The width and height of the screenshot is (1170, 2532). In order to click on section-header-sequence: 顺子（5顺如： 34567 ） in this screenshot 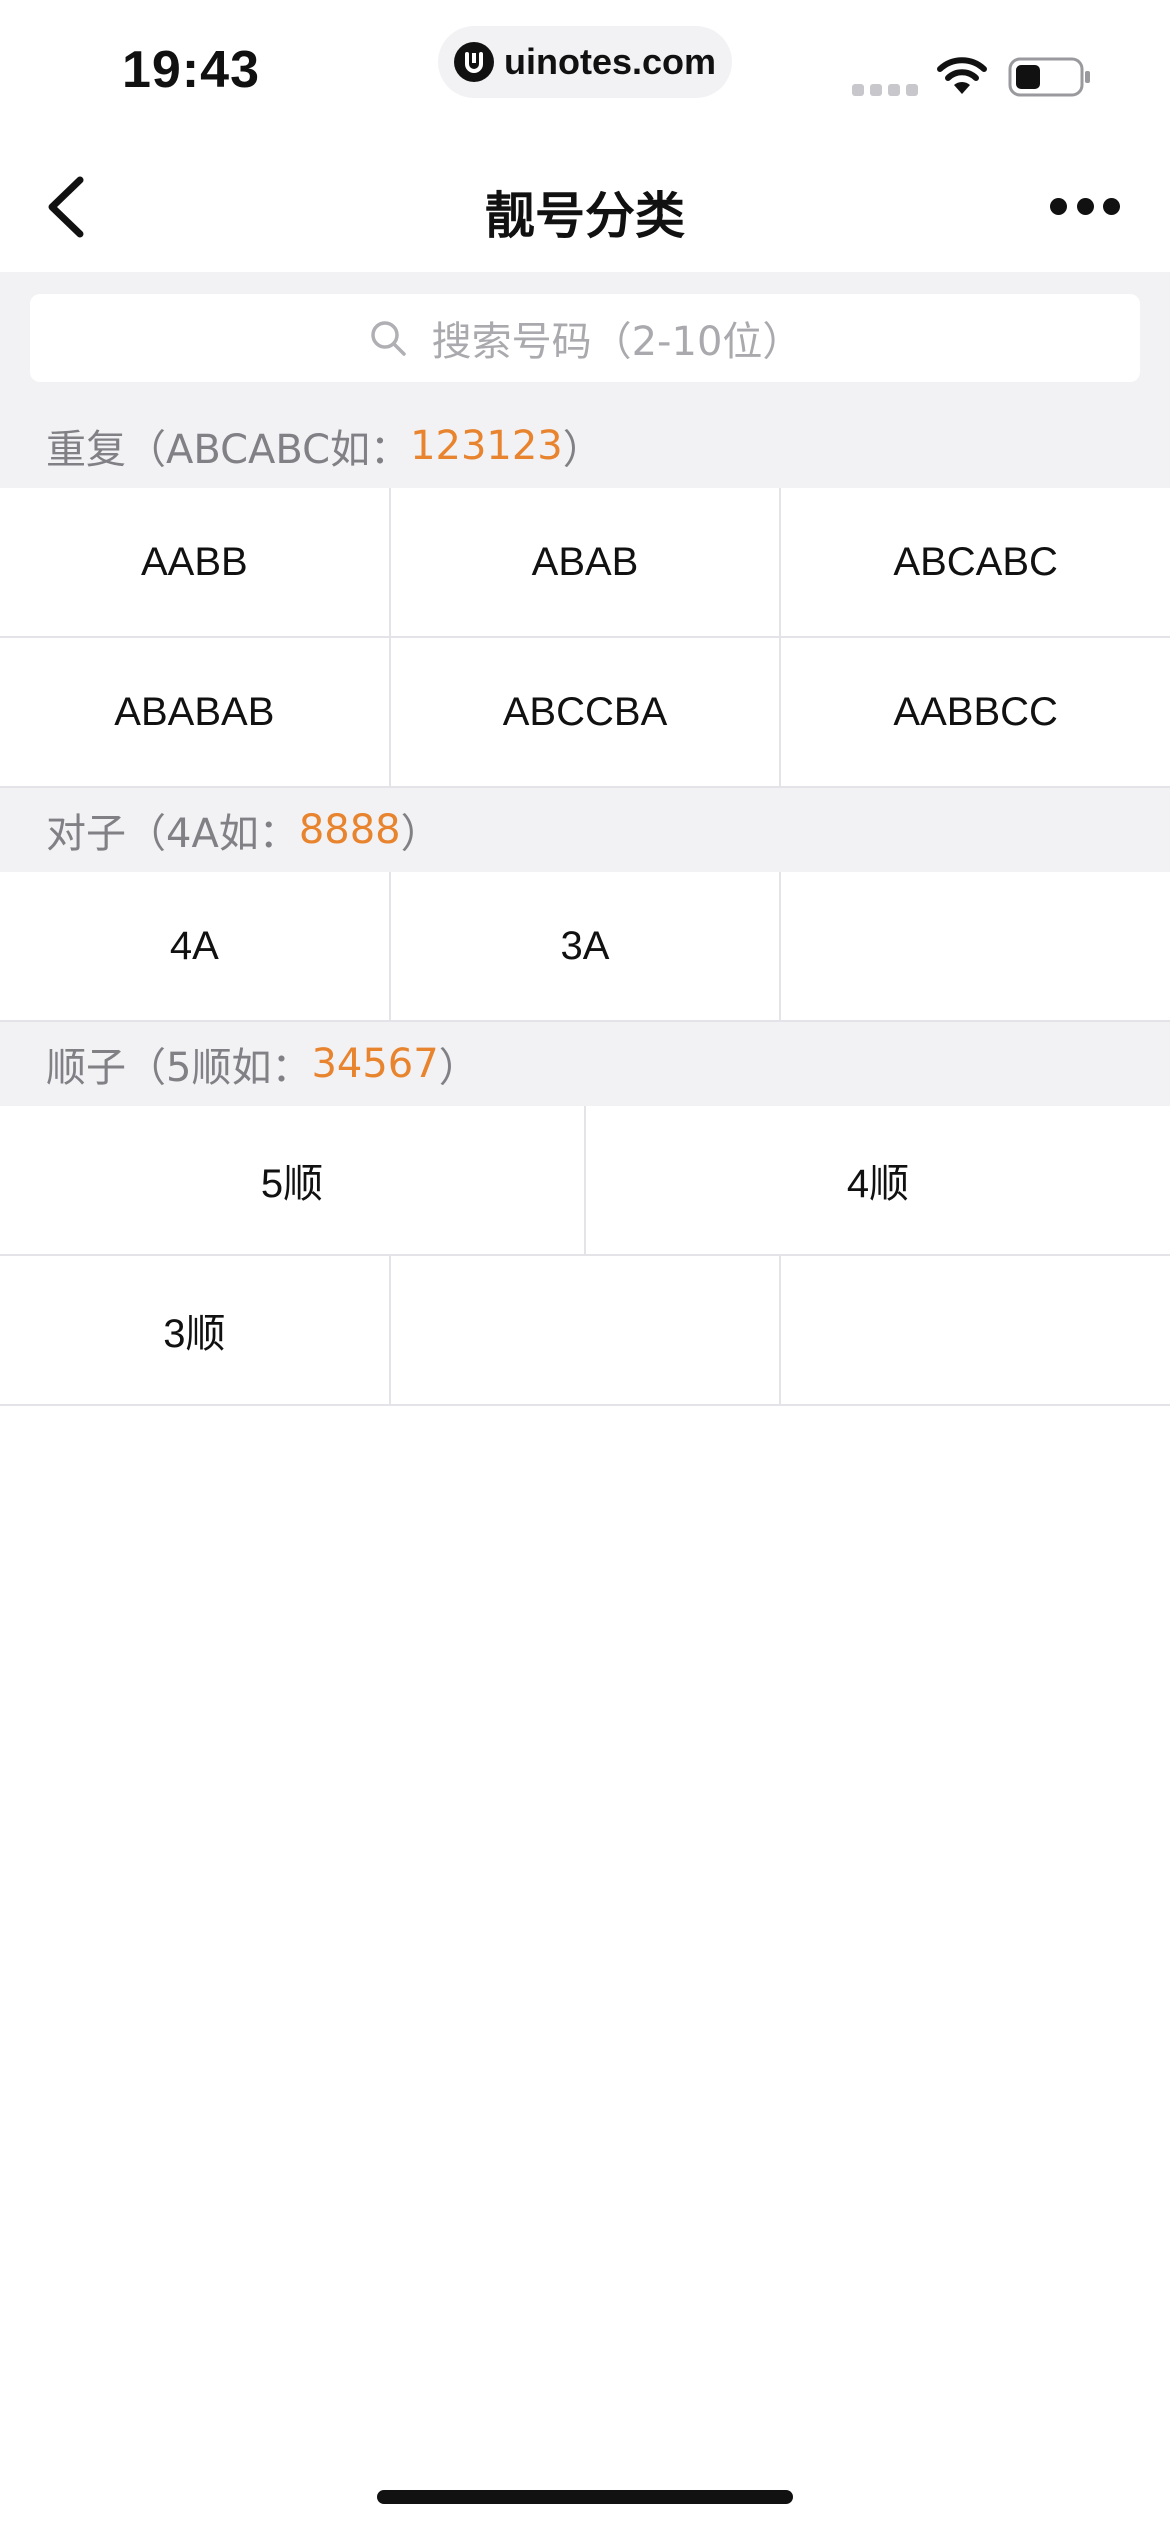, I will do `click(585, 1064)`.